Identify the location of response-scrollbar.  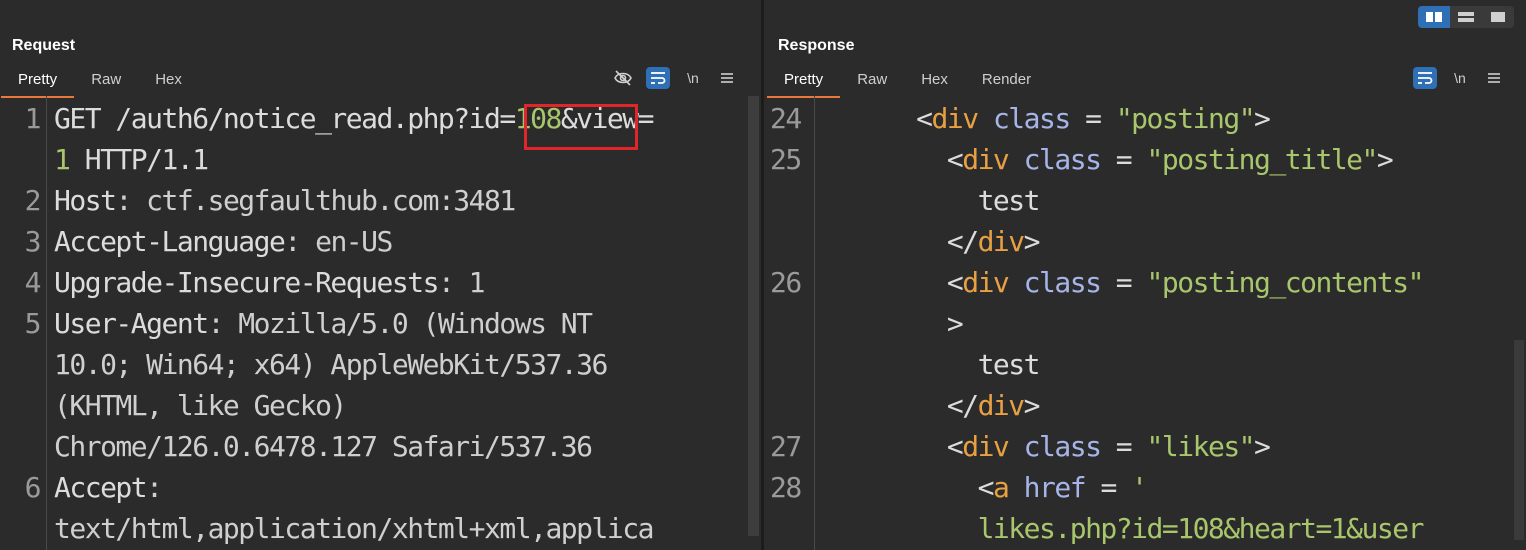
(1519, 440).